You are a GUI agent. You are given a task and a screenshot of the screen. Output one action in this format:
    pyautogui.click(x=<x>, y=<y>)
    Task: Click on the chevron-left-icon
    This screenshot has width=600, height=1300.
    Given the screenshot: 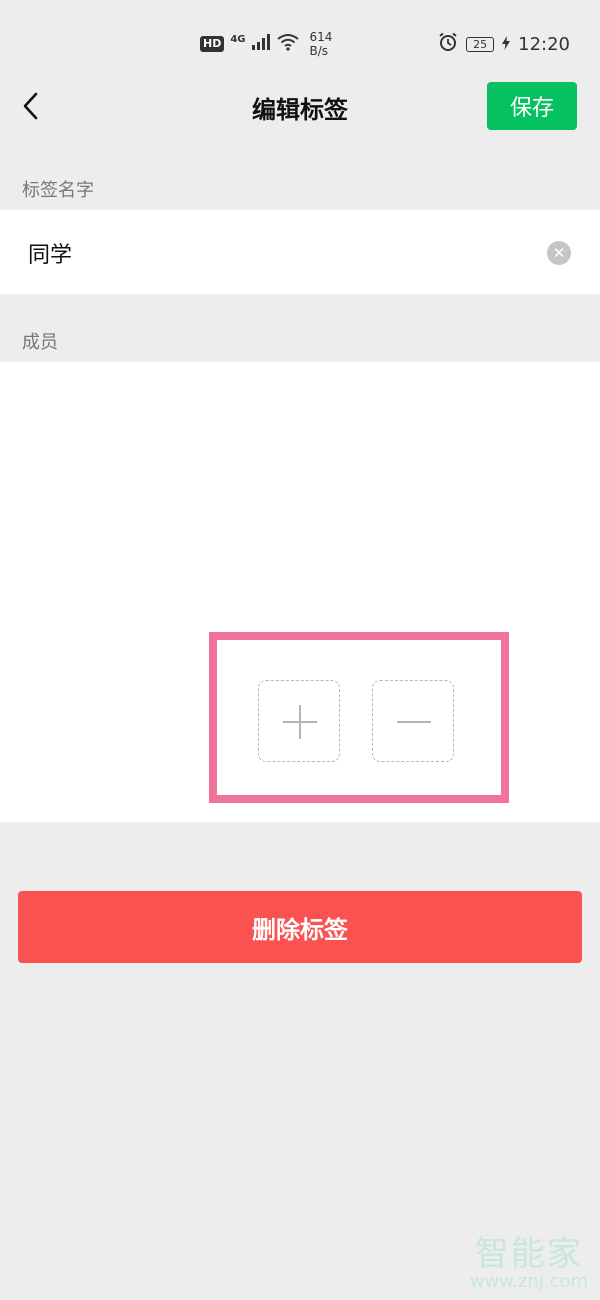 What is the action you would take?
    pyautogui.click(x=30, y=106)
    